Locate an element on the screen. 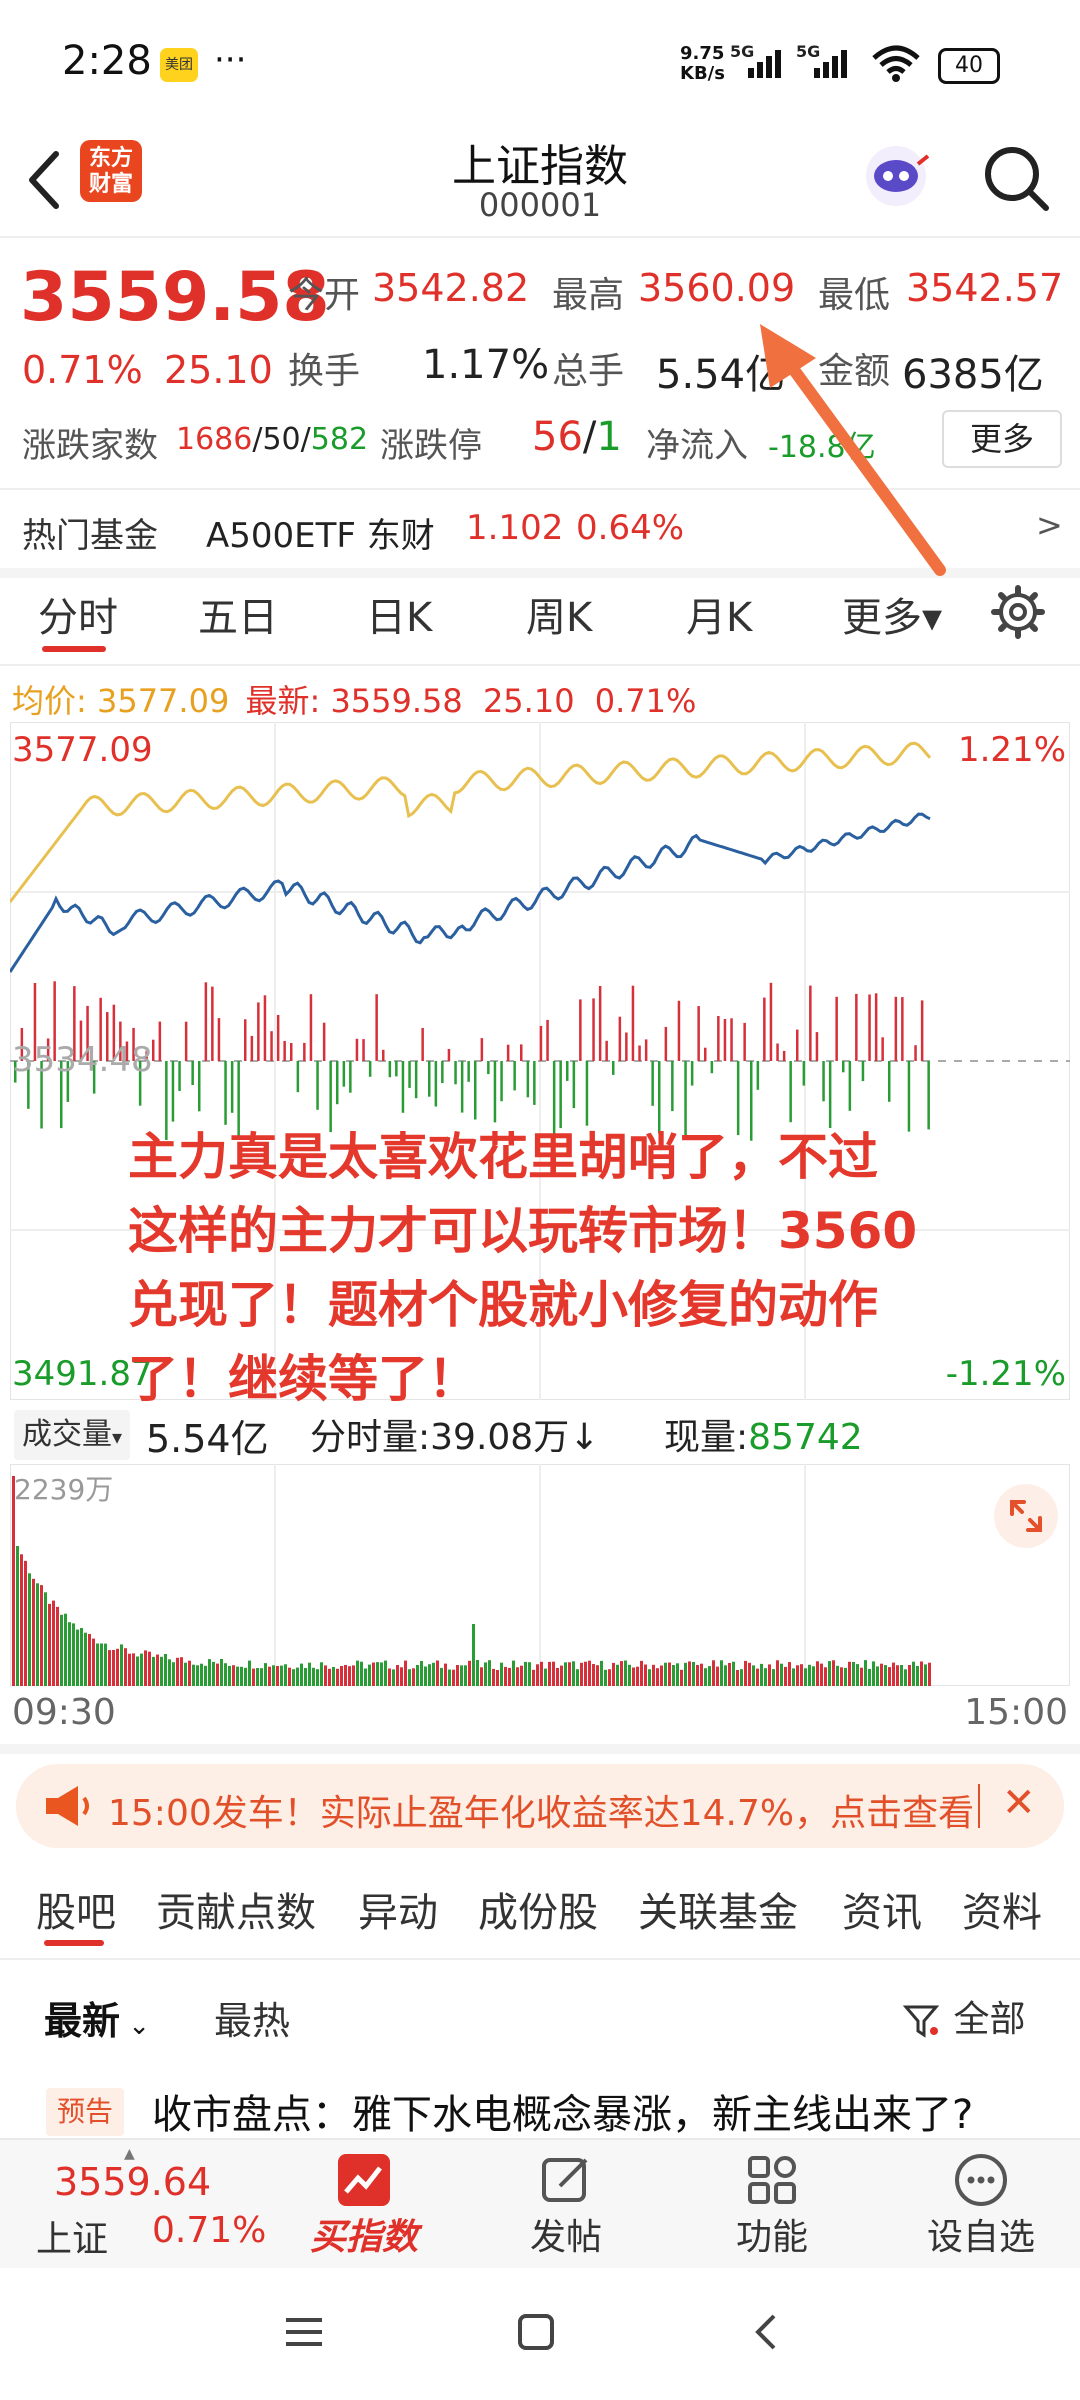  sort-hot: 最热 is located at coordinates (252, 2017).